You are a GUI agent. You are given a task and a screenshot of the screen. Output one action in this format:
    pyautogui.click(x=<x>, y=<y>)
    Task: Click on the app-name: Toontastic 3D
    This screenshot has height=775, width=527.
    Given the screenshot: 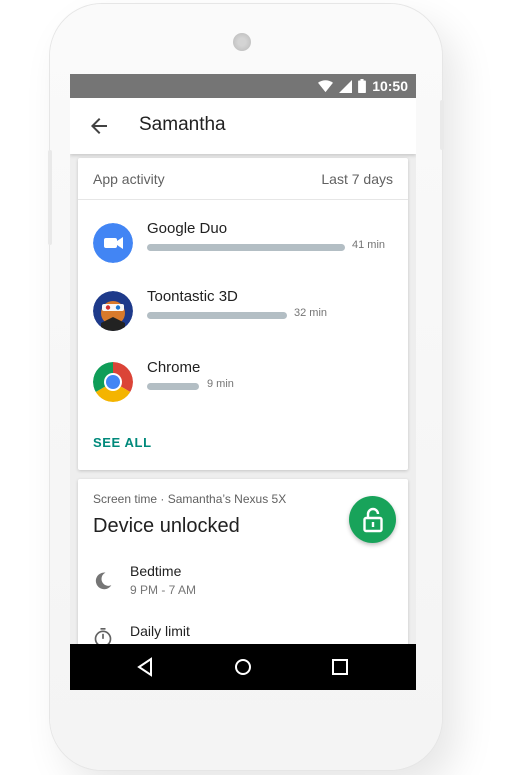 What is the action you would take?
    pyautogui.click(x=192, y=296)
    